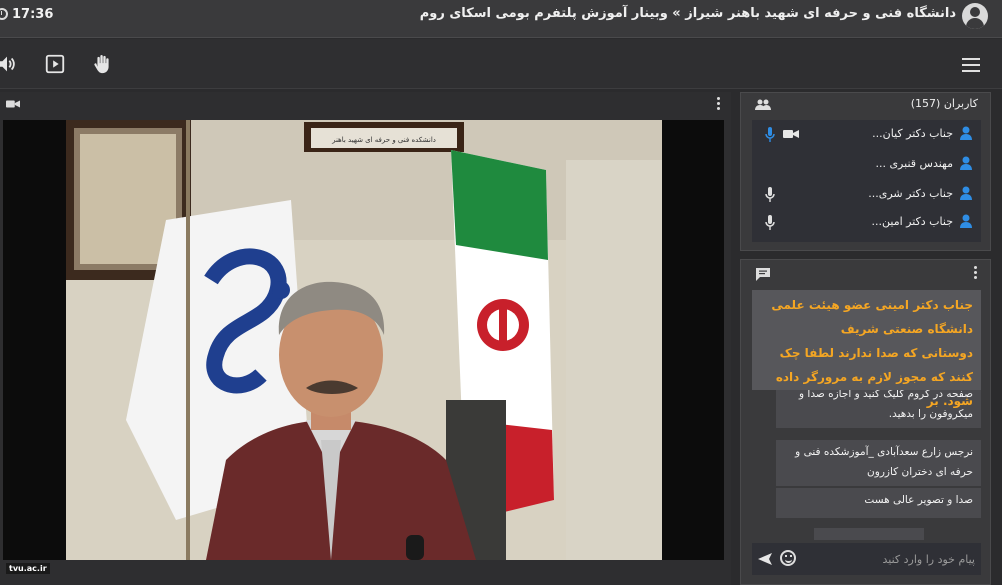 The width and height of the screenshot is (1002, 585). Describe the element at coordinates (365, 104) in the screenshot. I see `video-panel-header` at that location.